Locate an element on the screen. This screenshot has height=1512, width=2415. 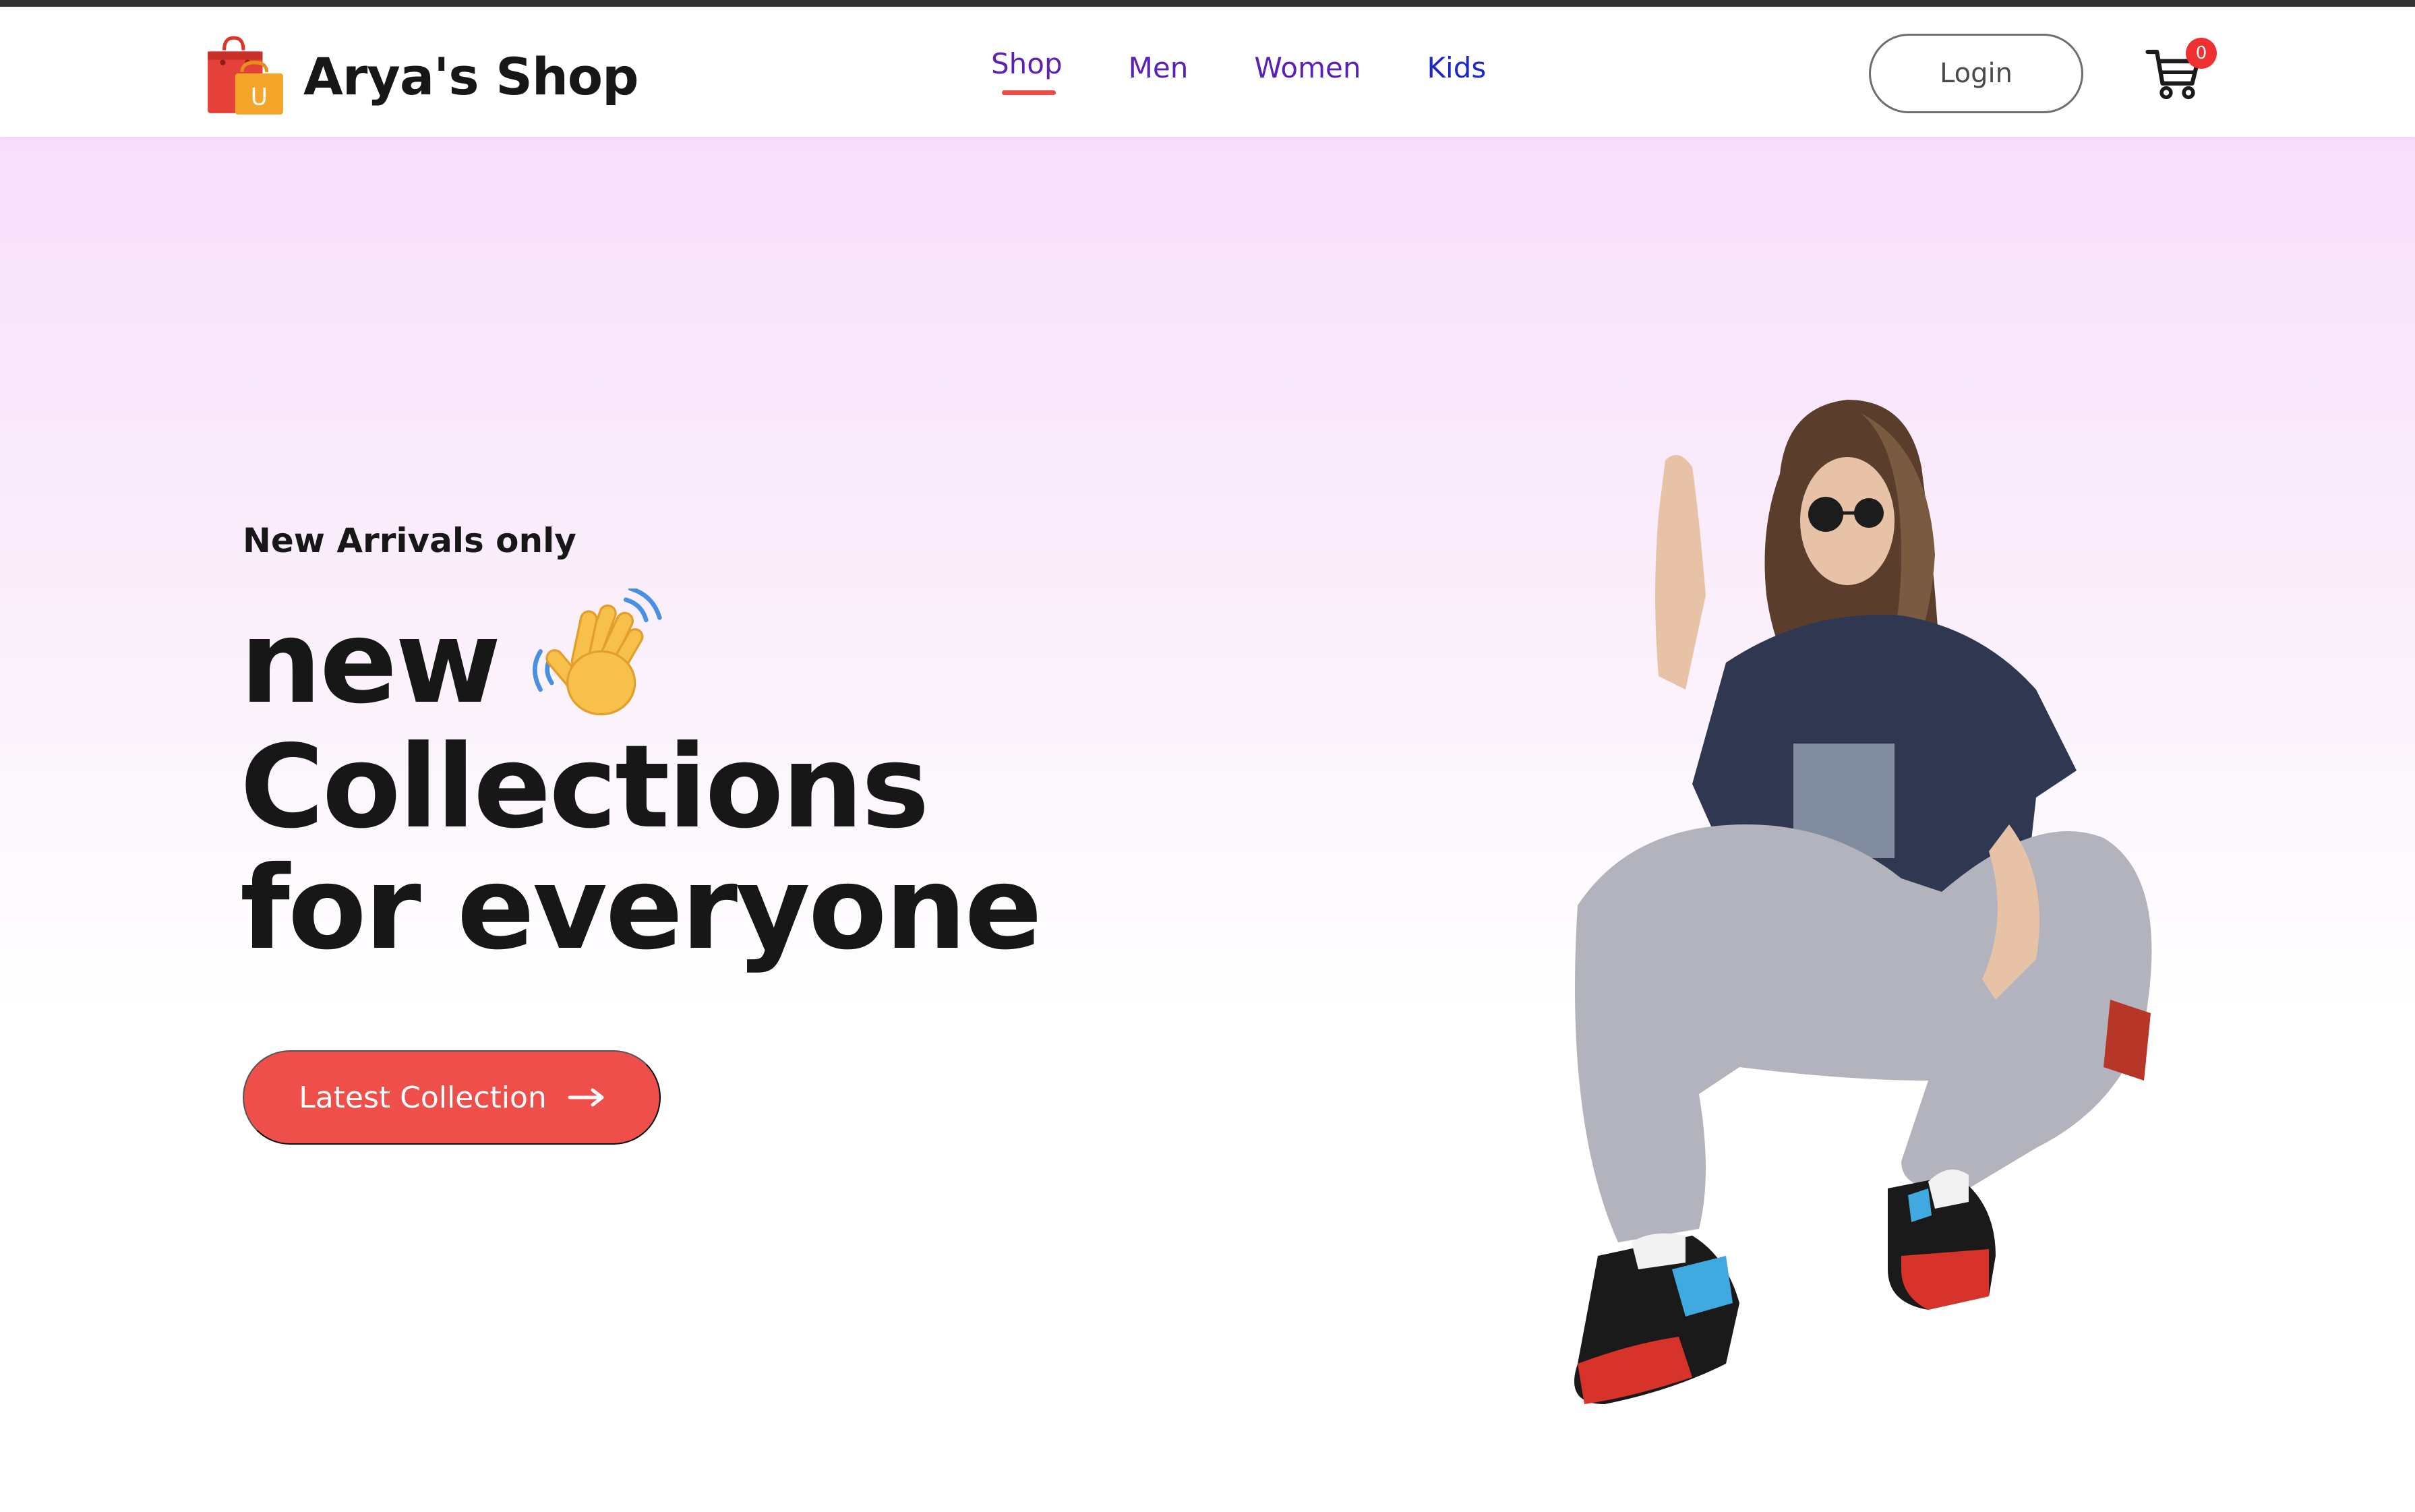
hero-heading-line-1: new is located at coordinates (453, 658).